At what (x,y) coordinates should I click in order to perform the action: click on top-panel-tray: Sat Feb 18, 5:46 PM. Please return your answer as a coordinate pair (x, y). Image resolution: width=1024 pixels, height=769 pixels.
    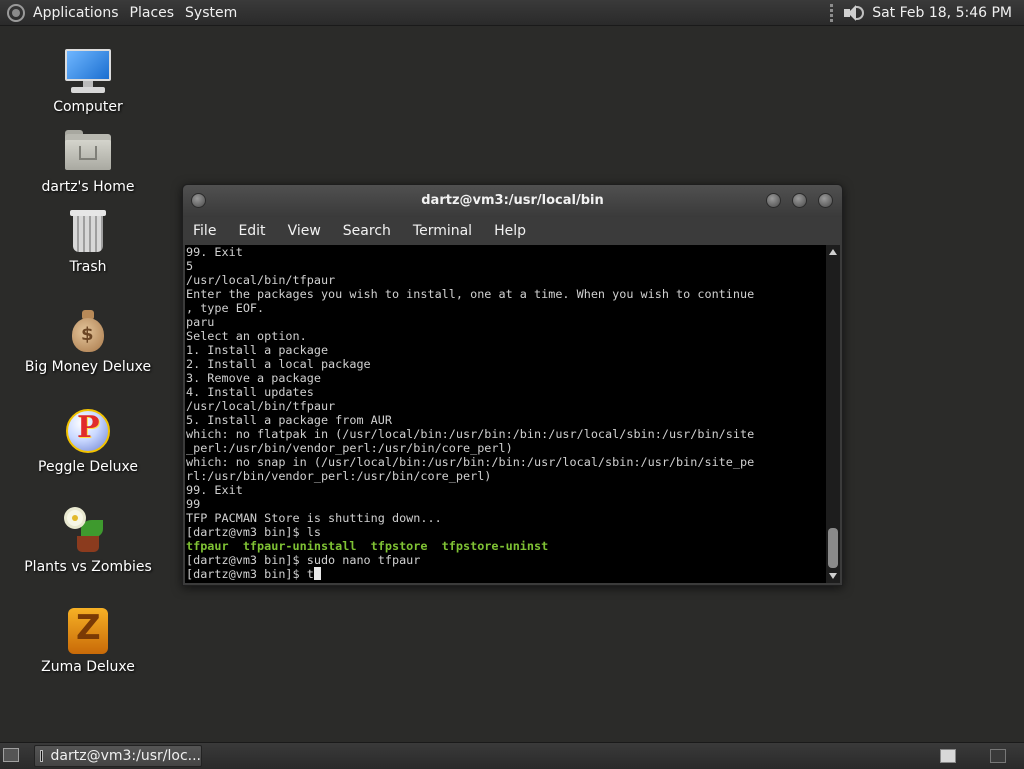
    Looking at the image, I should click on (921, 12).